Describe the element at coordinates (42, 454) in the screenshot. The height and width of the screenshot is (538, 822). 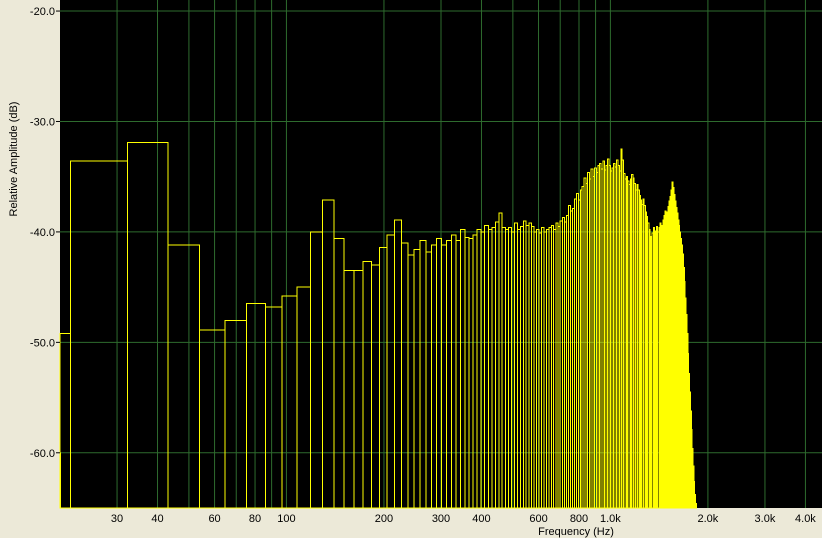
I see `y-tick-label: -60.0` at that location.